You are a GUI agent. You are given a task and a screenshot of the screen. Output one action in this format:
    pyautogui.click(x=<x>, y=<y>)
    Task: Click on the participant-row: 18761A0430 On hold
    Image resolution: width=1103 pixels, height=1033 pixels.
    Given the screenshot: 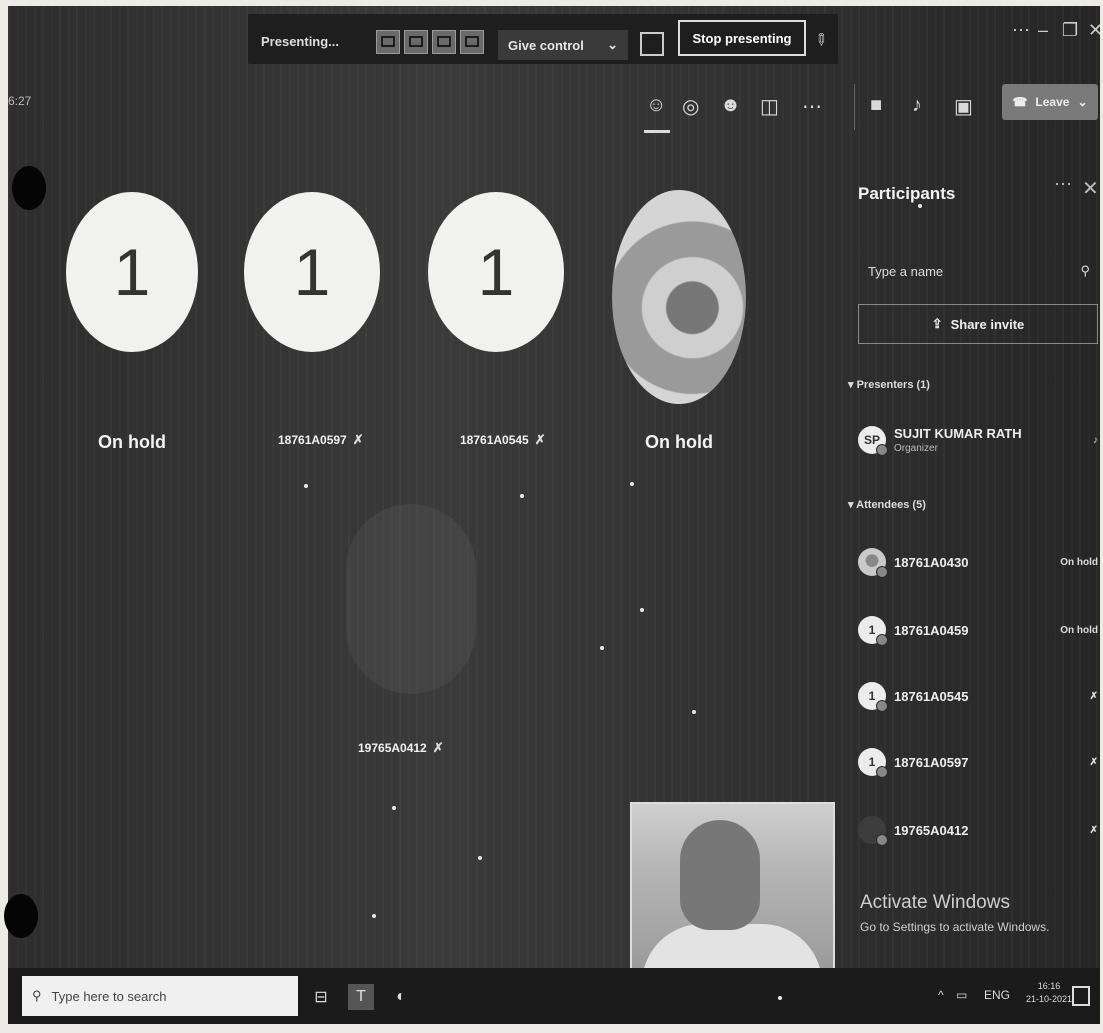 What is the action you would take?
    pyautogui.click(x=978, y=562)
    